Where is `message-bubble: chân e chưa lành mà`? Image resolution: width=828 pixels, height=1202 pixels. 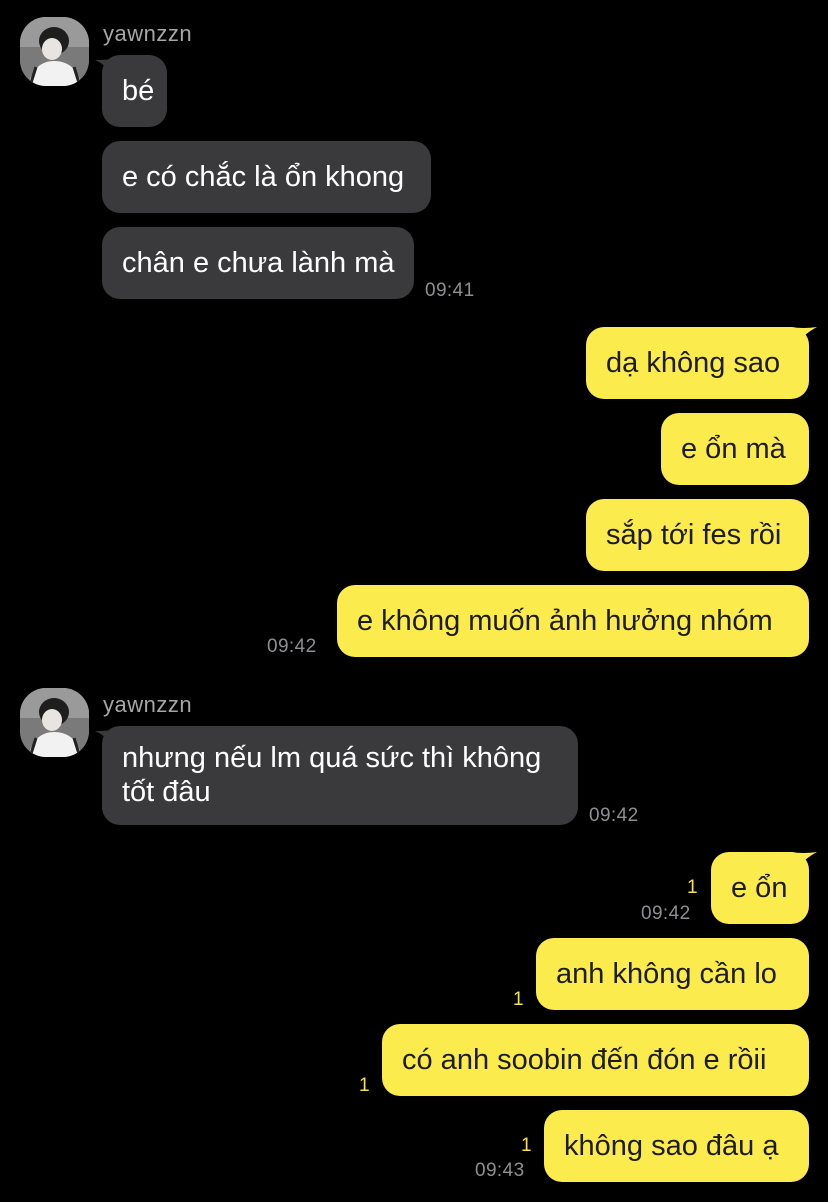
message-bubble: chân e chưa lành mà is located at coordinates (258, 263).